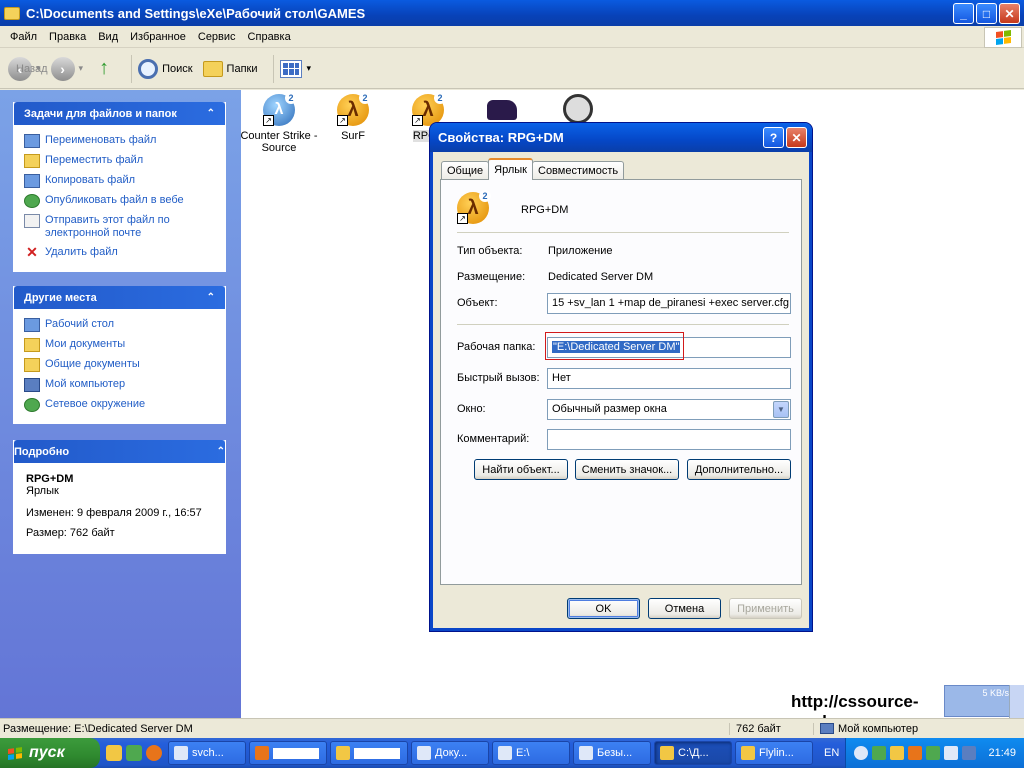 The image size is (1024, 768). I want to click on dialog-close-button: ✕, so click(796, 137).